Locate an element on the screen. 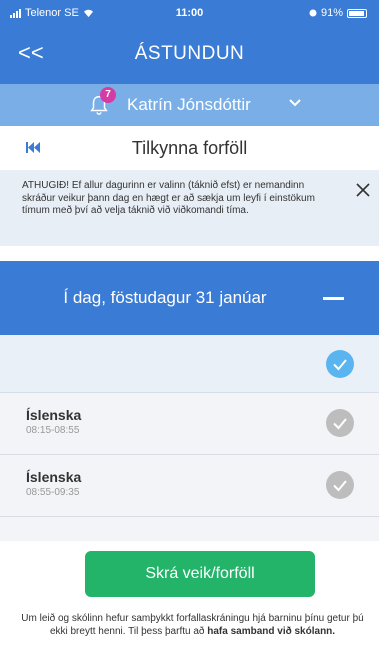 The height and width of the screenshot is (666, 379). status-bar: Telenor SE 11:00 91% is located at coordinates (189, 13).